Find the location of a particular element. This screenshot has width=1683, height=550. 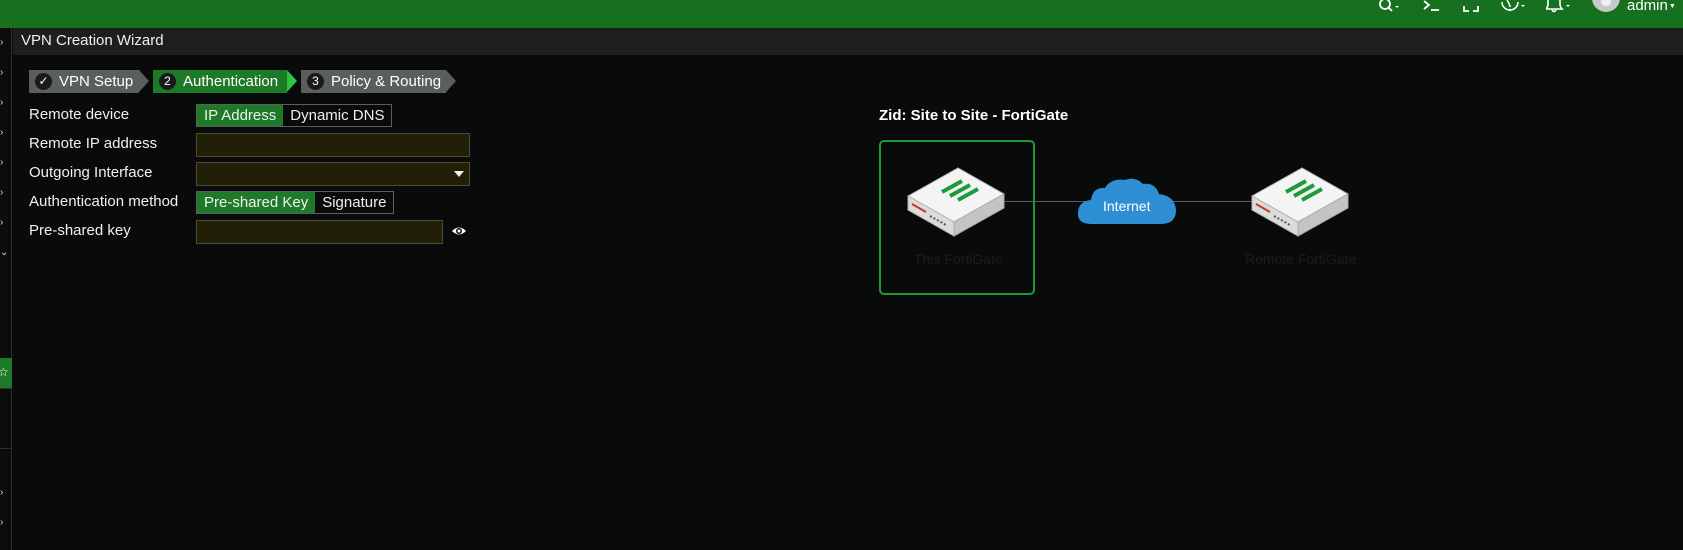

sidebar: › › › › › › › ⌄ ☆ › › is located at coordinates (6, 289).